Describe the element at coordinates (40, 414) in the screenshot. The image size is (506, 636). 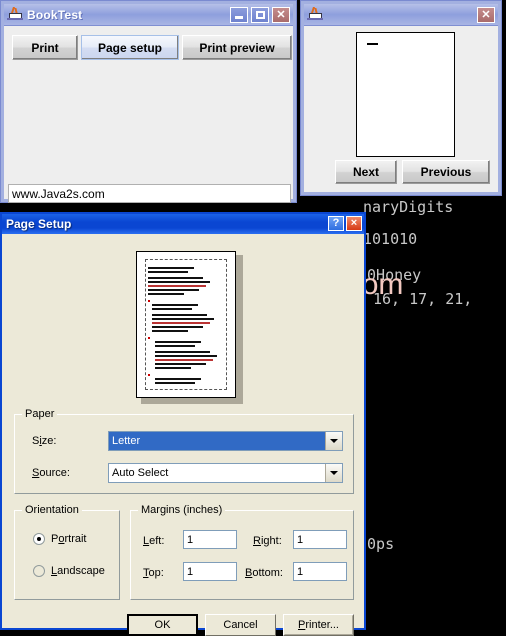
I see `paper-group-label: Paper` at that location.